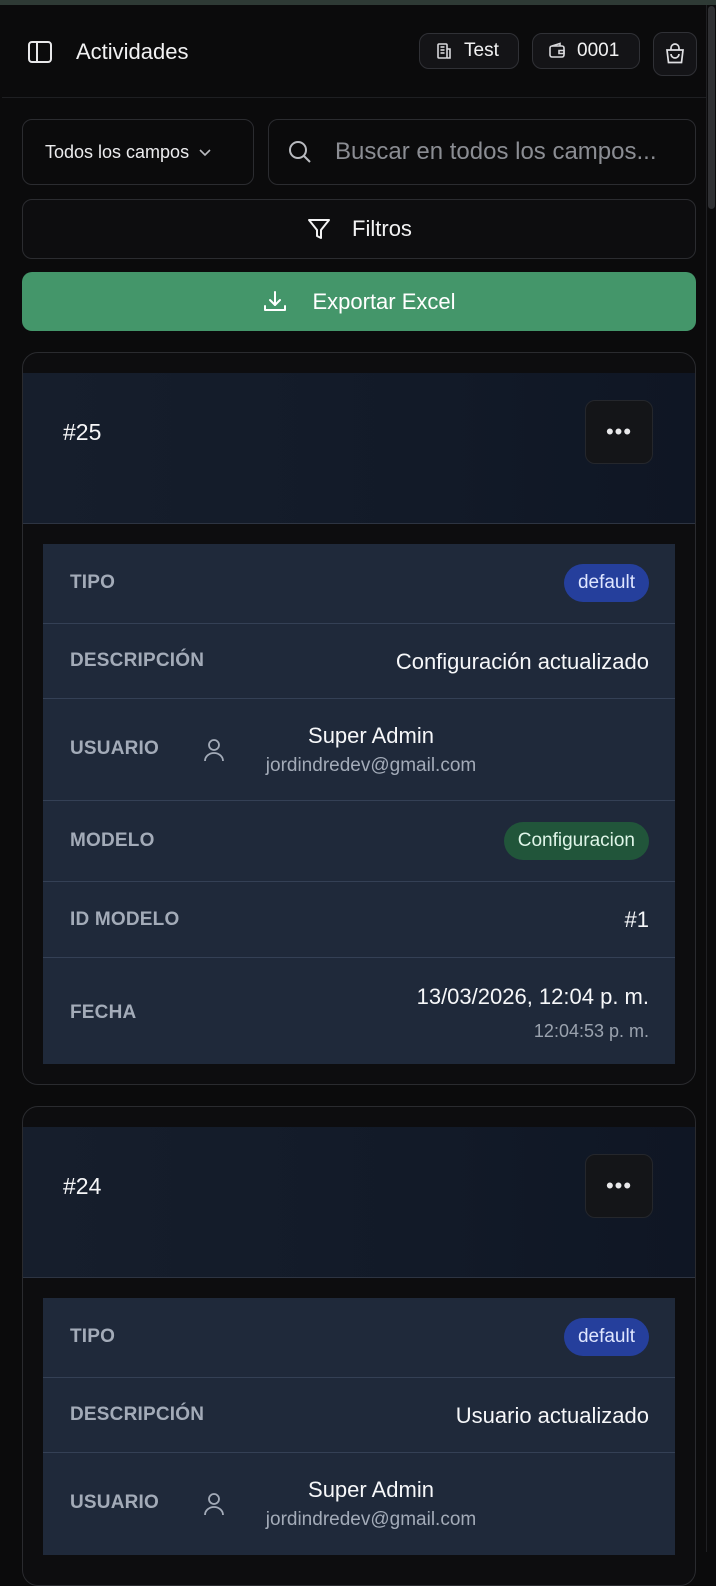  Describe the element at coordinates (82, 1186) in the screenshot. I see `activity-id: #24` at that location.